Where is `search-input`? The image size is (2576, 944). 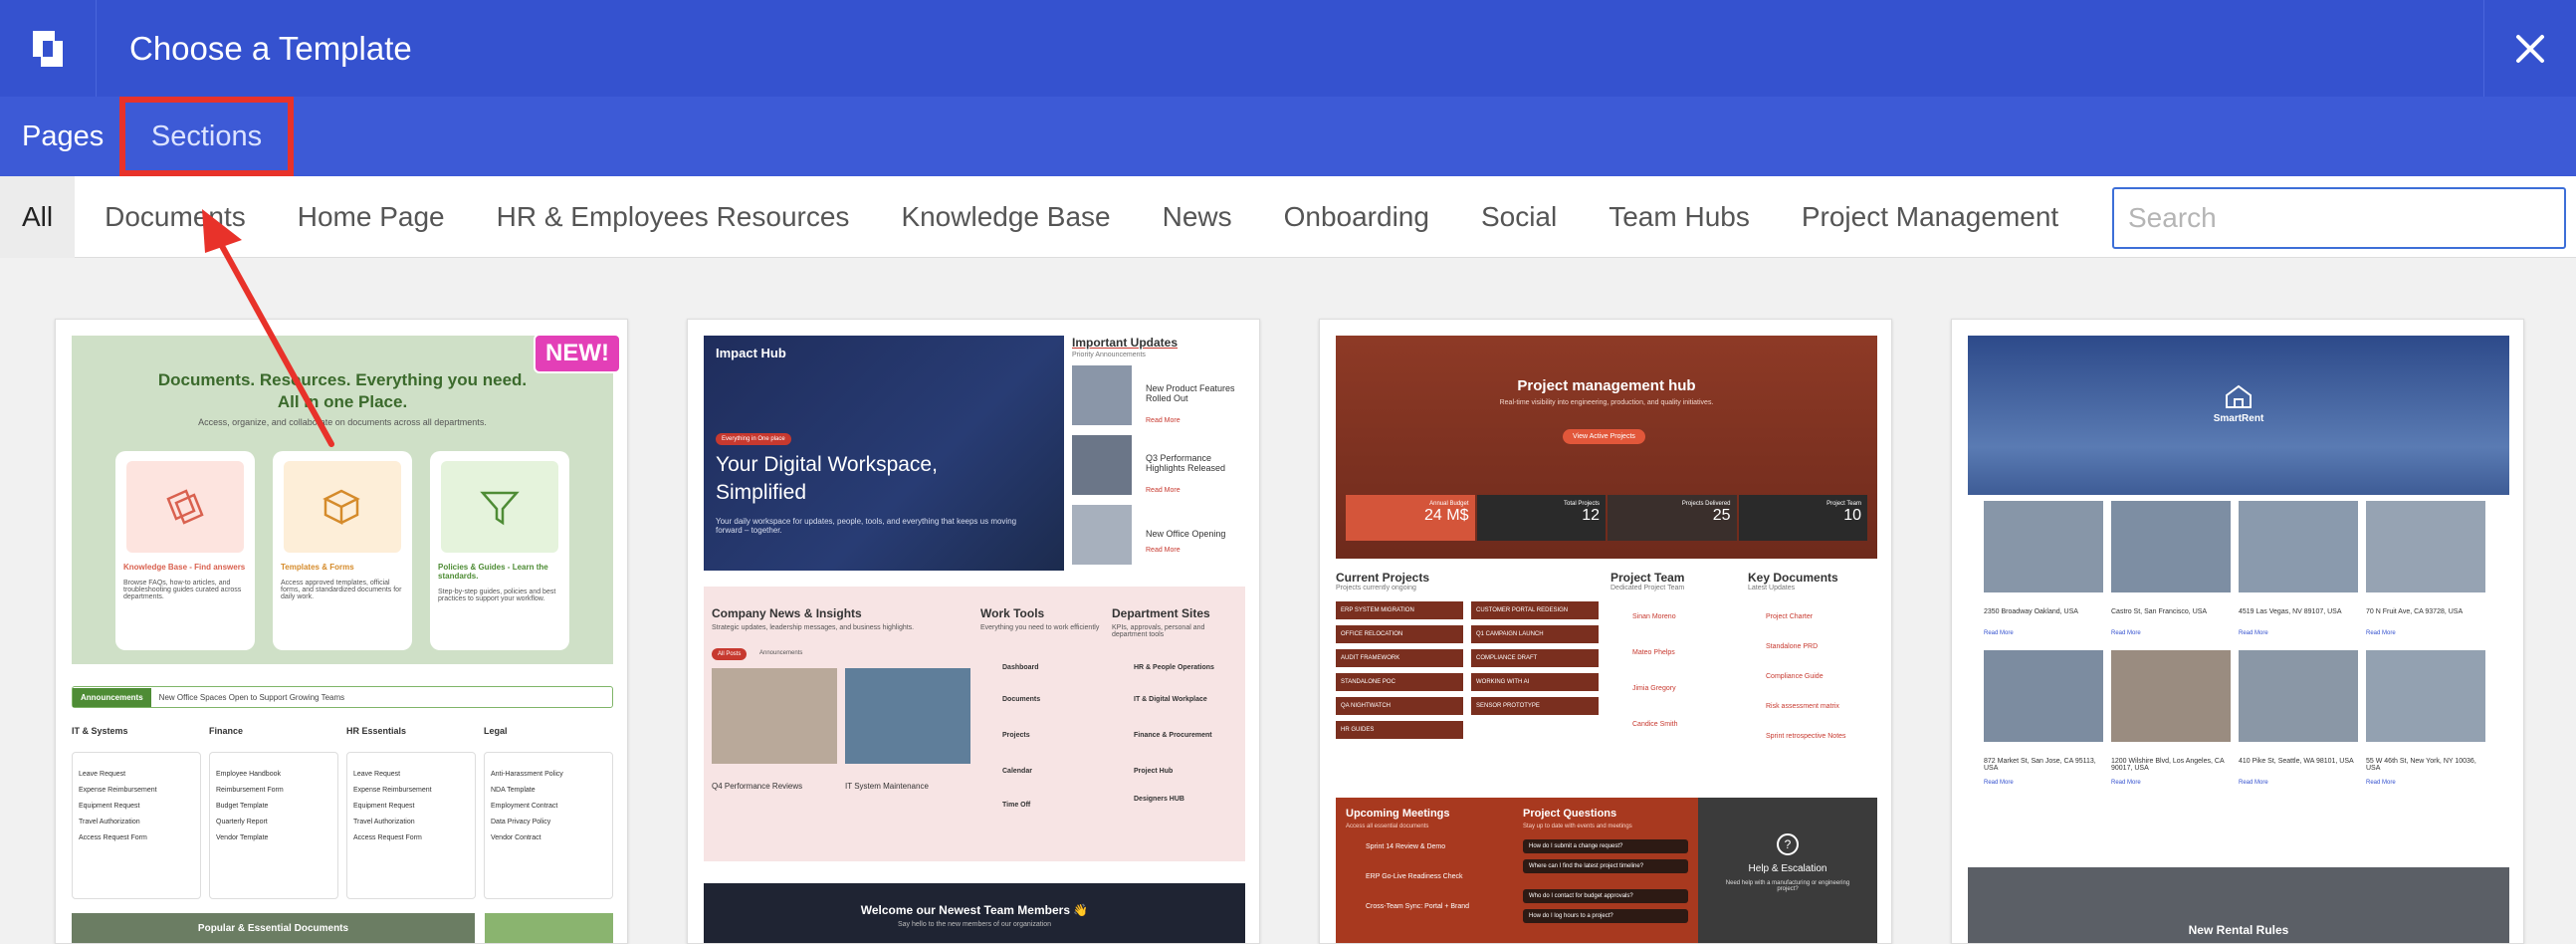 search-input is located at coordinates (2339, 218).